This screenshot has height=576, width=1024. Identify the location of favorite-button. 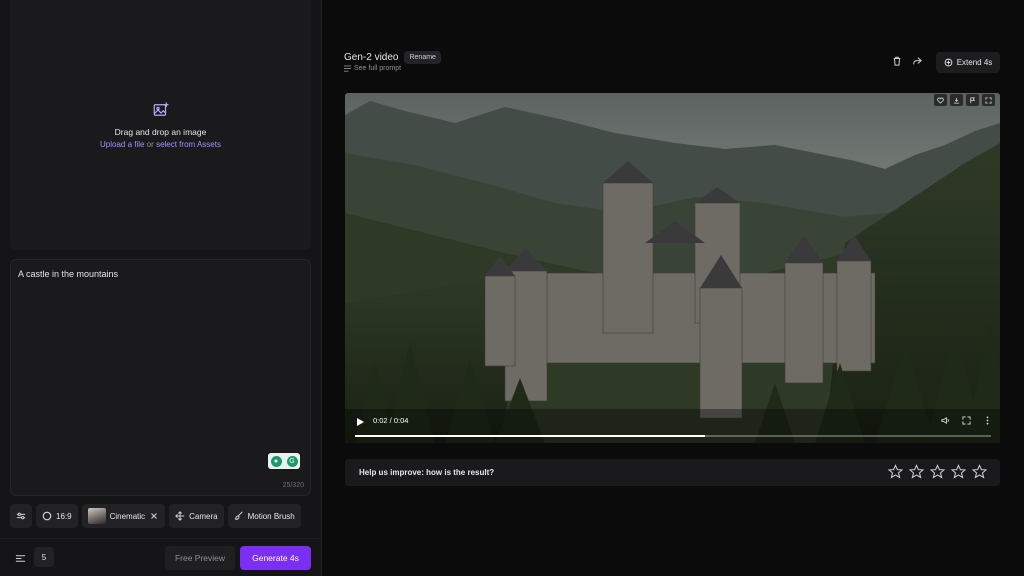
(940, 100).